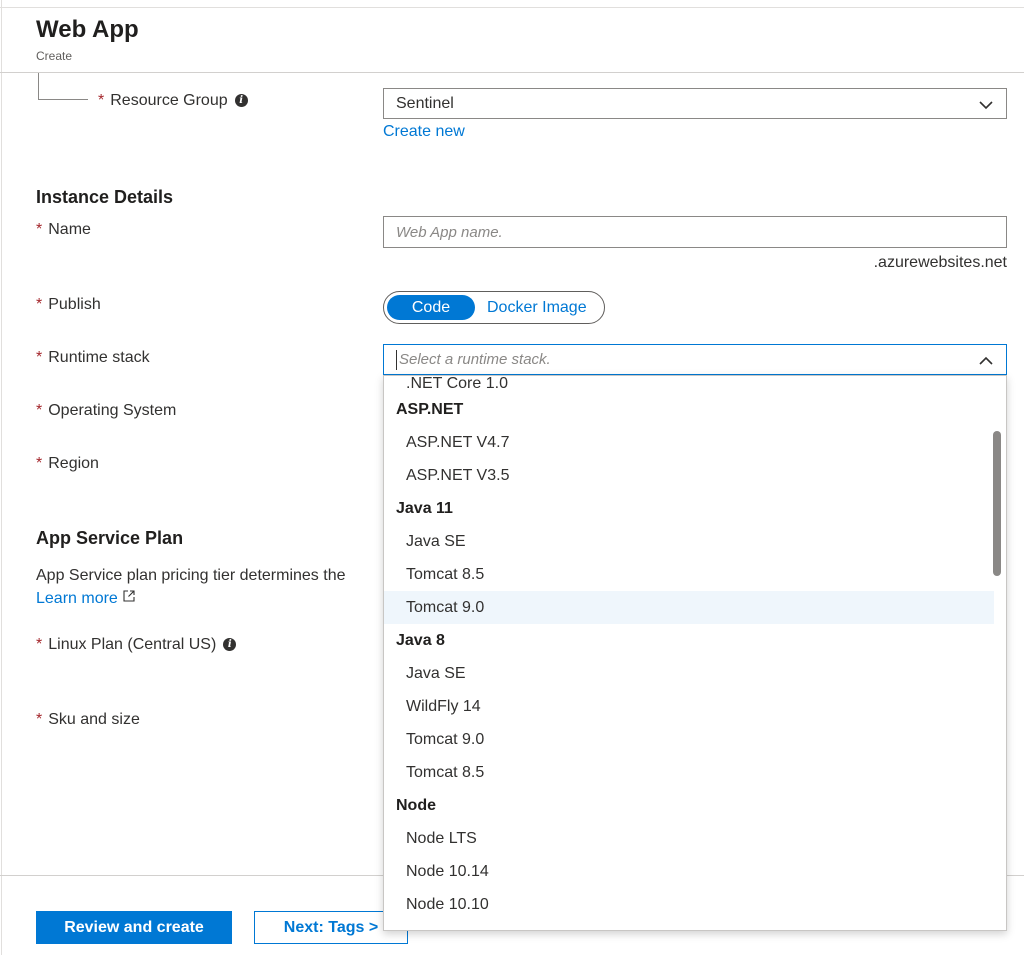 This screenshot has height=955, width=1024. What do you see at coordinates (416, 805) in the screenshot?
I see `option-group-node: Node` at bounding box center [416, 805].